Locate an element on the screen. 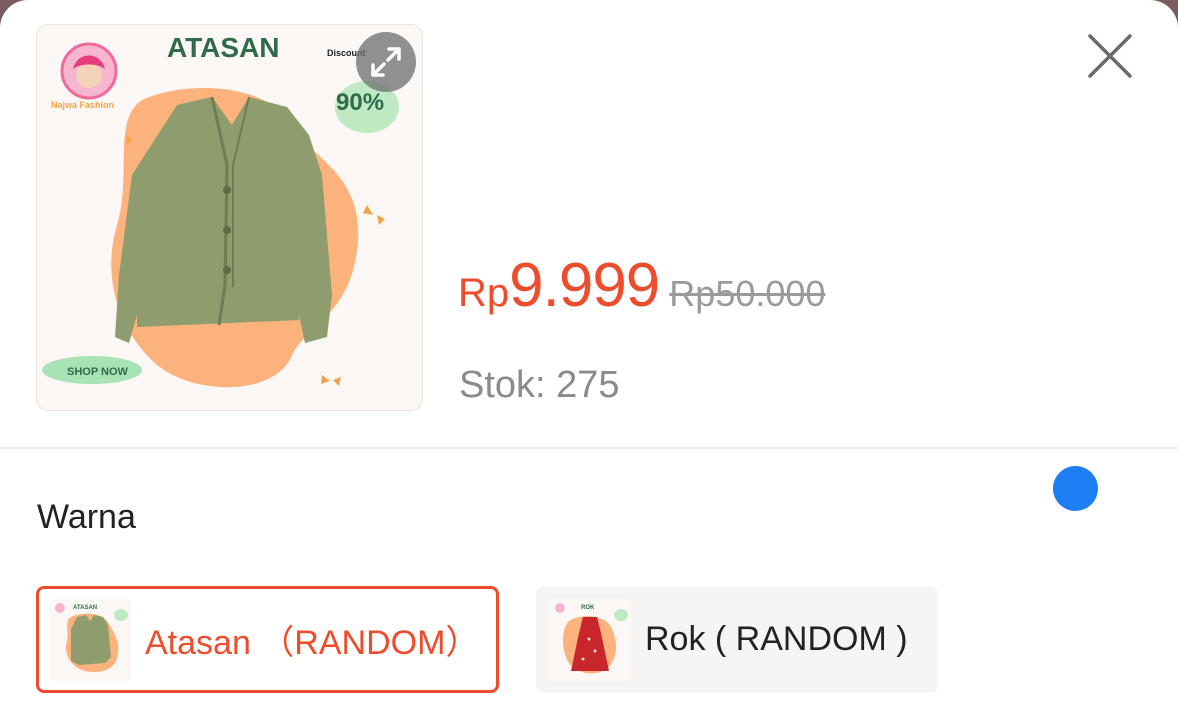  original-price: Rp50.000 is located at coordinates (747, 293).